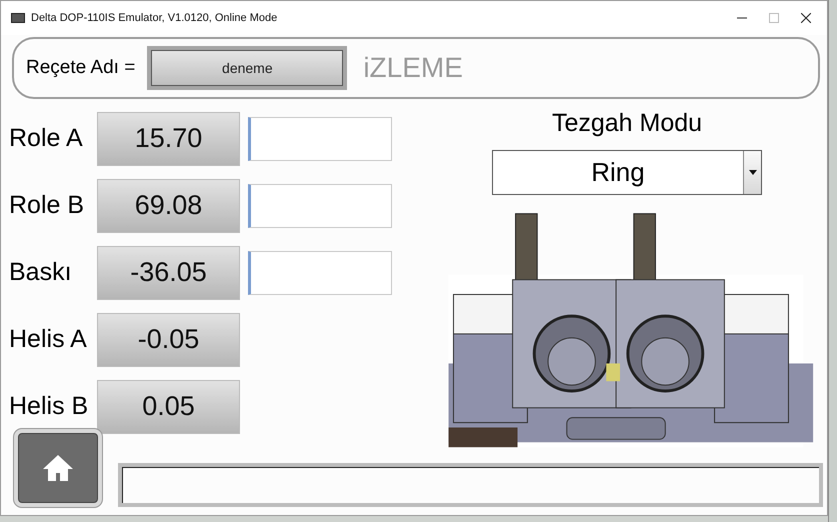 Image resolution: width=837 pixels, height=522 pixels. Describe the element at coordinates (247, 68) in the screenshot. I see `recipe-name-button: deneme` at that location.